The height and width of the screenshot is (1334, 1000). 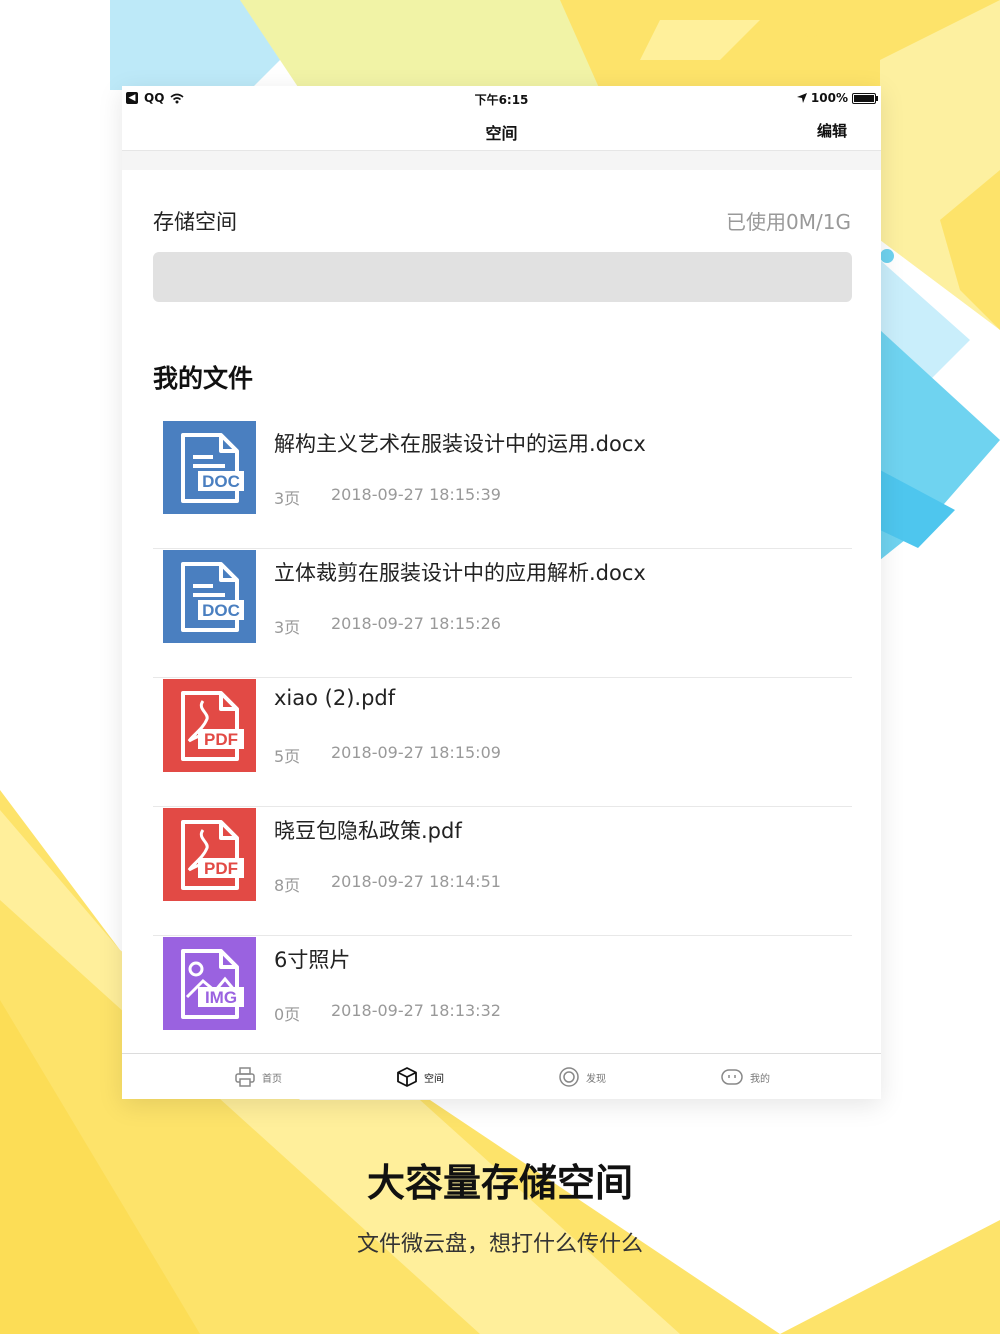 What do you see at coordinates (221, 997) in the screenshot?
I see `file-type-label: IMG` at bounding box center [221, 997].